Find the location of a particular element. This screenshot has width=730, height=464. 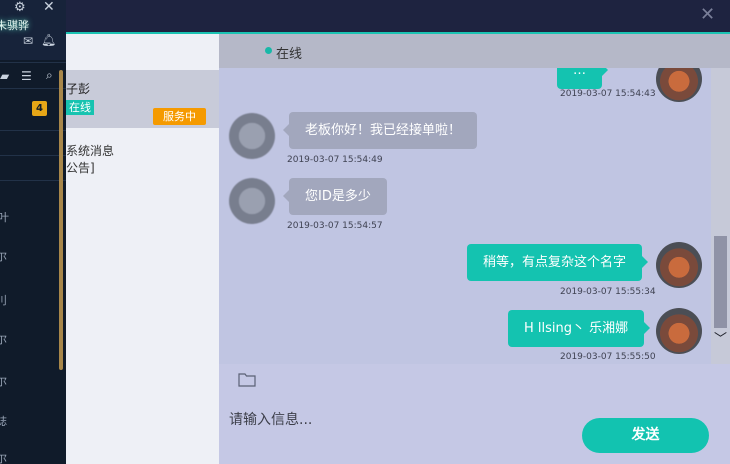

nav-item-label: 叶 is located at coordinates (4, 217).